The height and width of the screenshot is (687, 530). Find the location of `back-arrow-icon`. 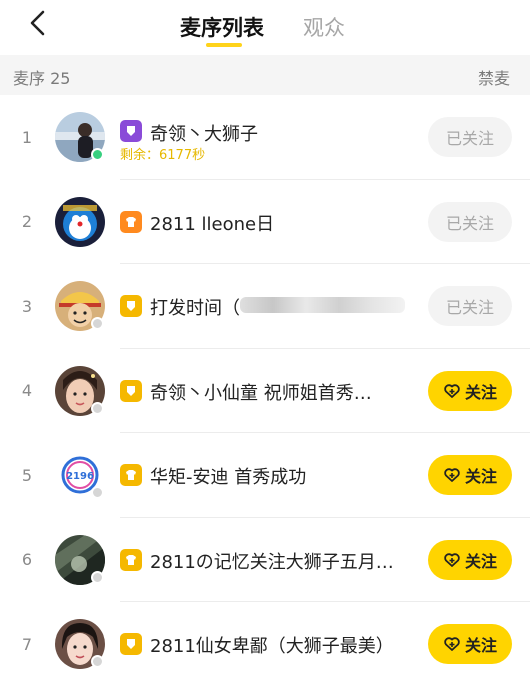

back-arrow-icon is located at coordinates (37, 23).